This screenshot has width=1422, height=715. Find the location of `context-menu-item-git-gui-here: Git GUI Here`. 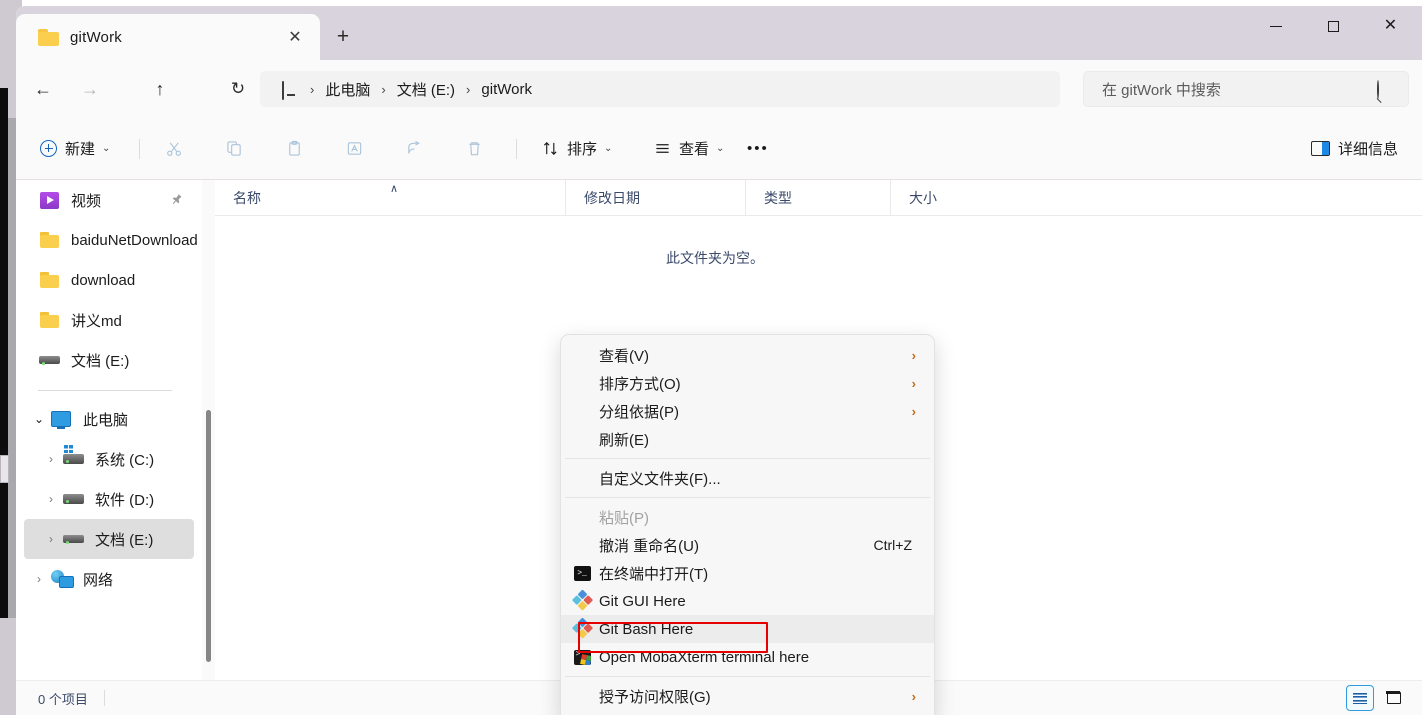

context-menu-item-git-gui-here: Git GUI Here is located at coordinates (747, 601).